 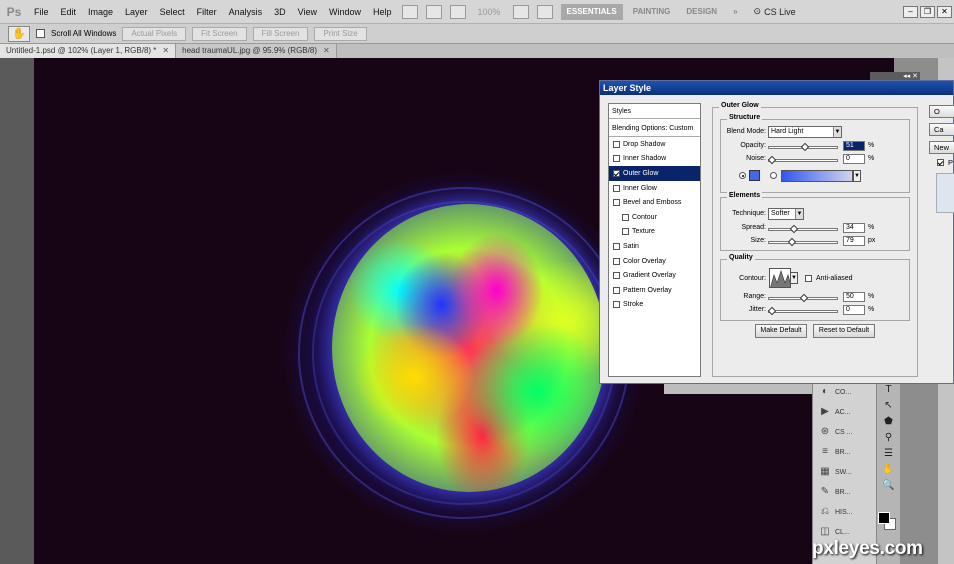 I want to click on tab-head-trauma: head traumaUL.jpg @ 95.9% (RGB/8) ✕, so click(x=256, y=51).